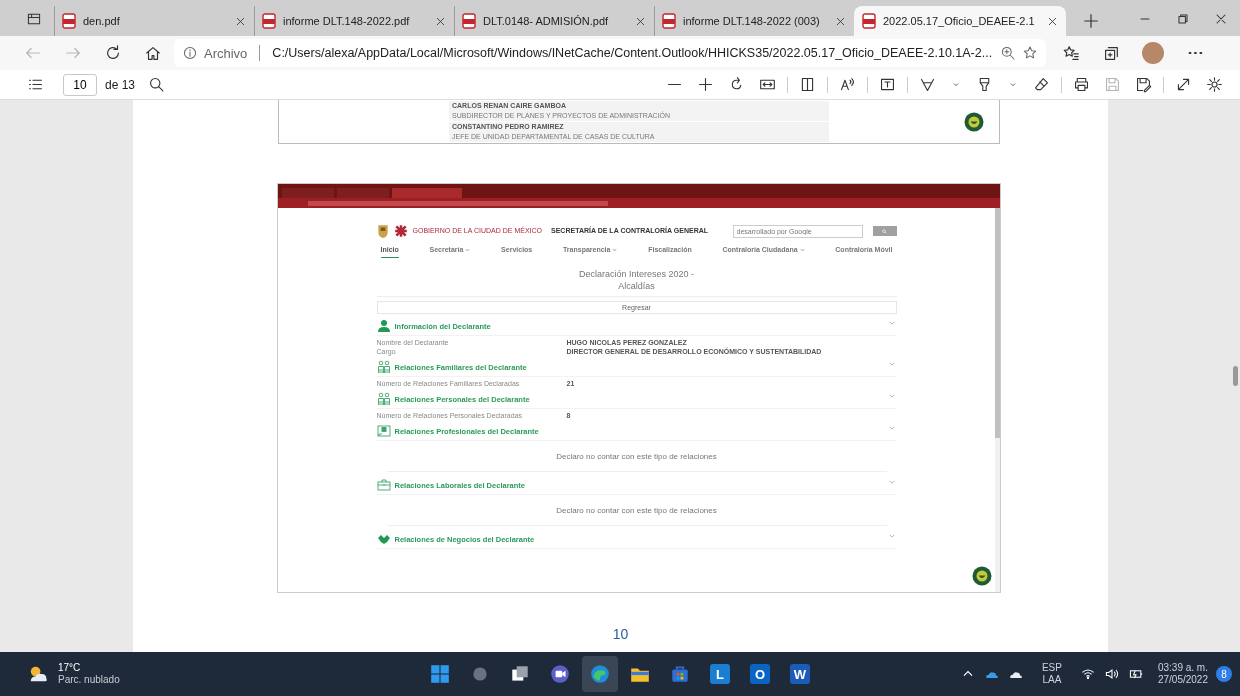 This screenshot has height=696, width=1240. I want to click on page-view-icon, so click(807, 84).